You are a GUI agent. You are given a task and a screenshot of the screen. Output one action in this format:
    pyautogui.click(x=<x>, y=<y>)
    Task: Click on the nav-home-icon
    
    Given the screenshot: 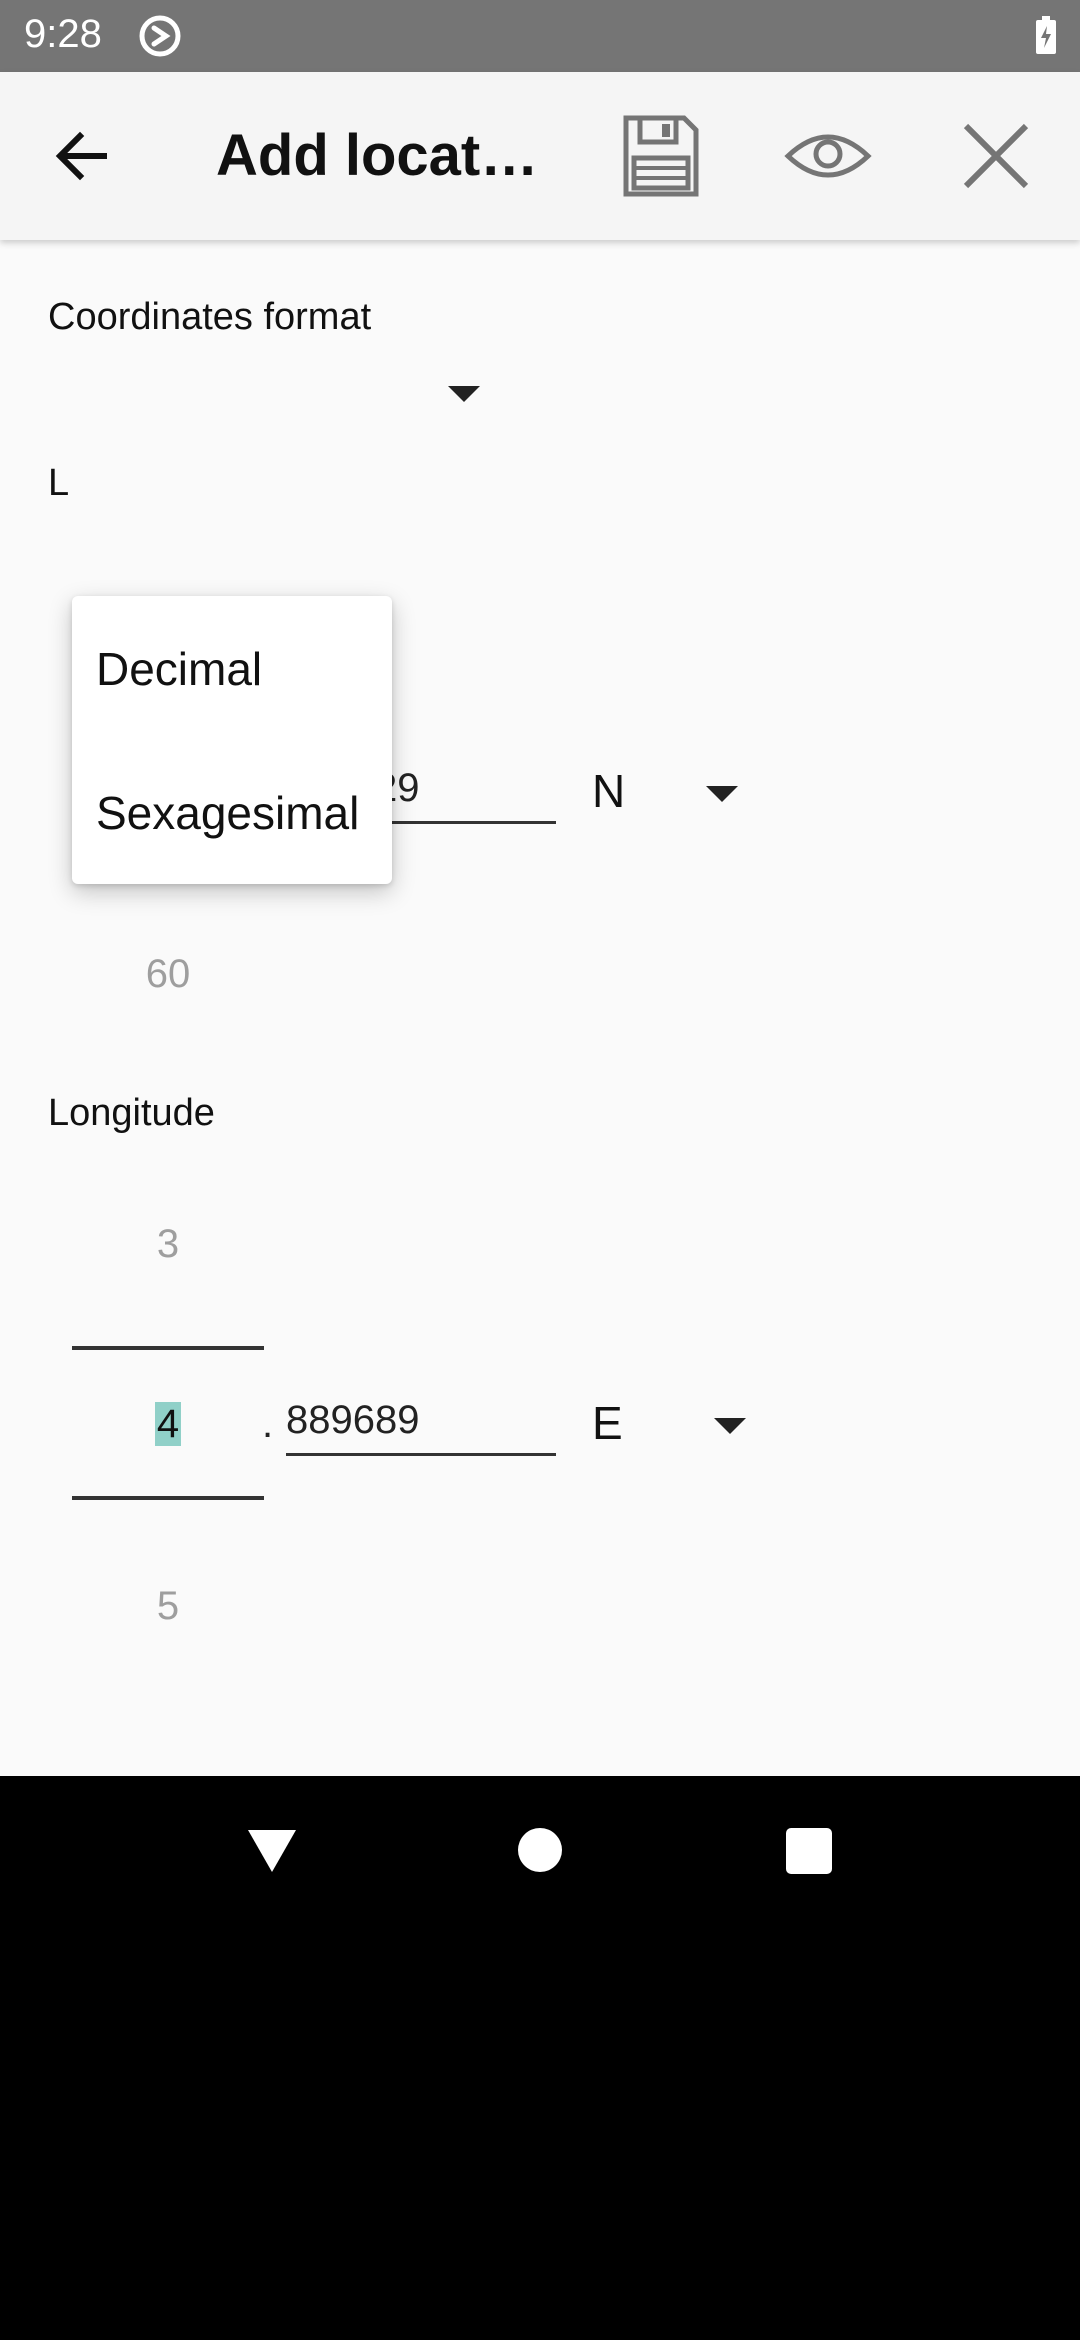 What is the action you would take?
    pyautogui.click(x=540, y=1850)
    